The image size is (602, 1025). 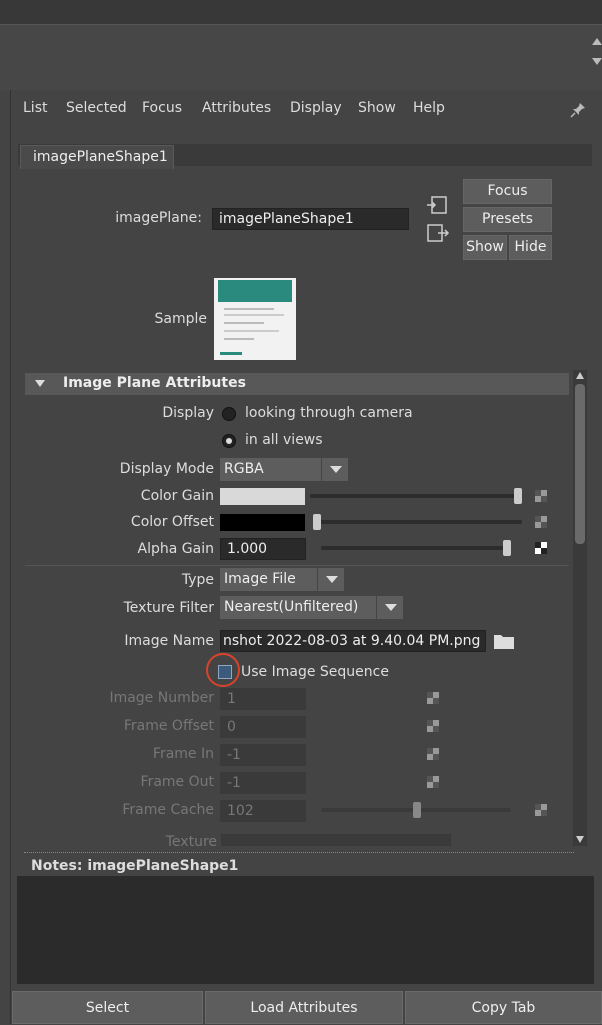 I want to click on top-bar, so click(x=301, y=12).